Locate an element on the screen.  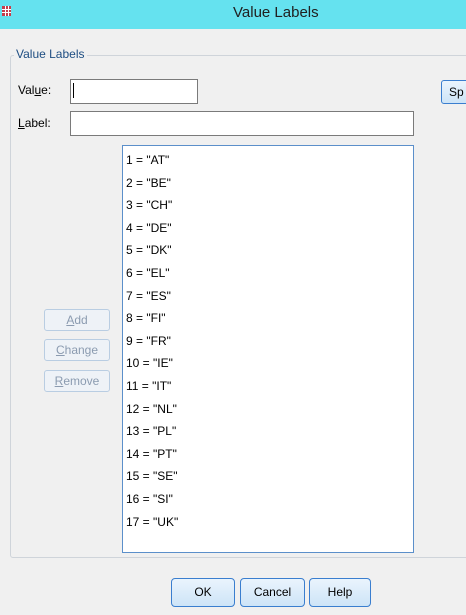
list-item: 16 = "SI" is located at coordinates (269, 499).